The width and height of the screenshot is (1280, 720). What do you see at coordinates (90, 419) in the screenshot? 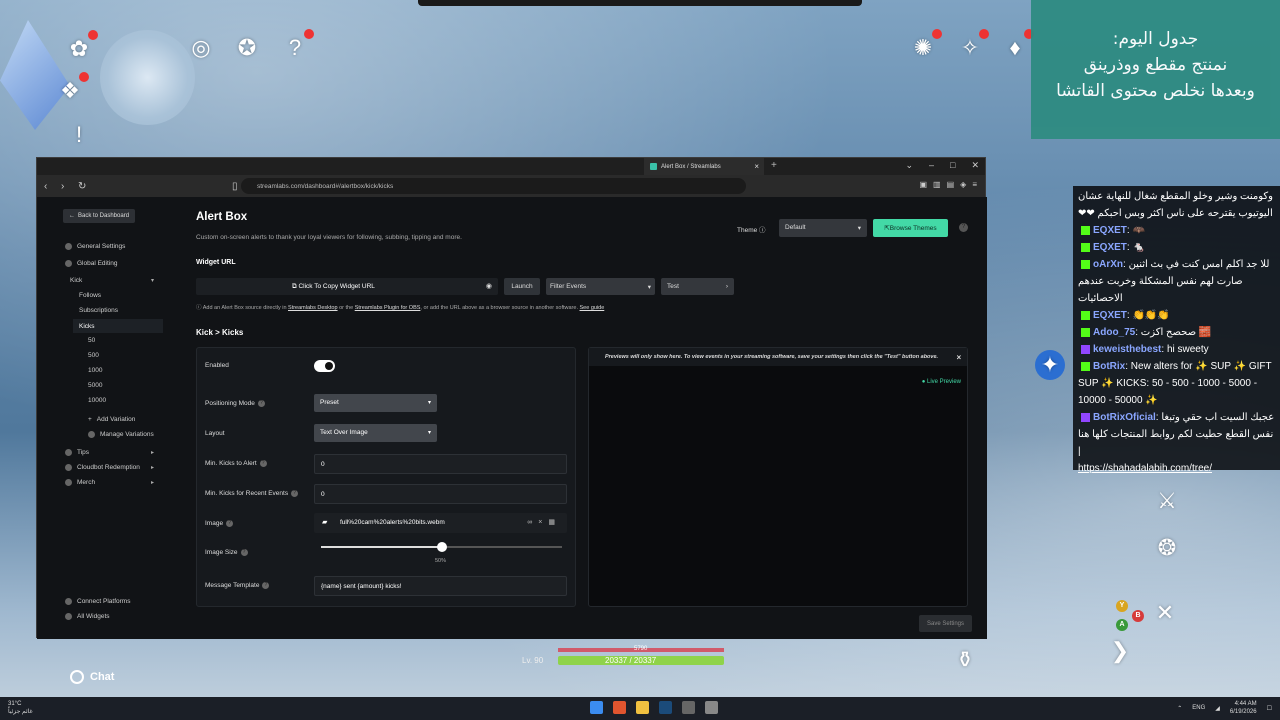
I see `plus-icon: +` at bounding box center [90, 419].